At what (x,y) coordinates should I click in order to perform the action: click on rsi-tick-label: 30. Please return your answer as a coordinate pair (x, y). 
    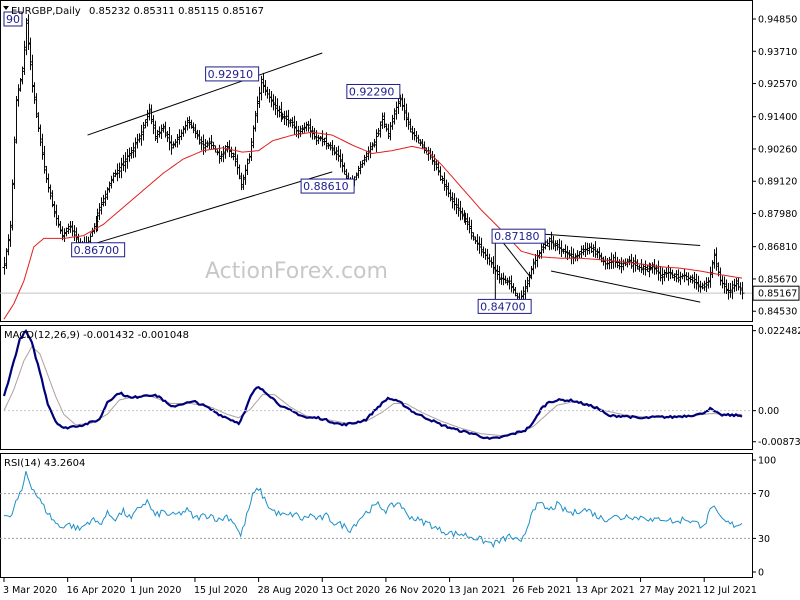
    Looking at the image, I should click on (764, 539).